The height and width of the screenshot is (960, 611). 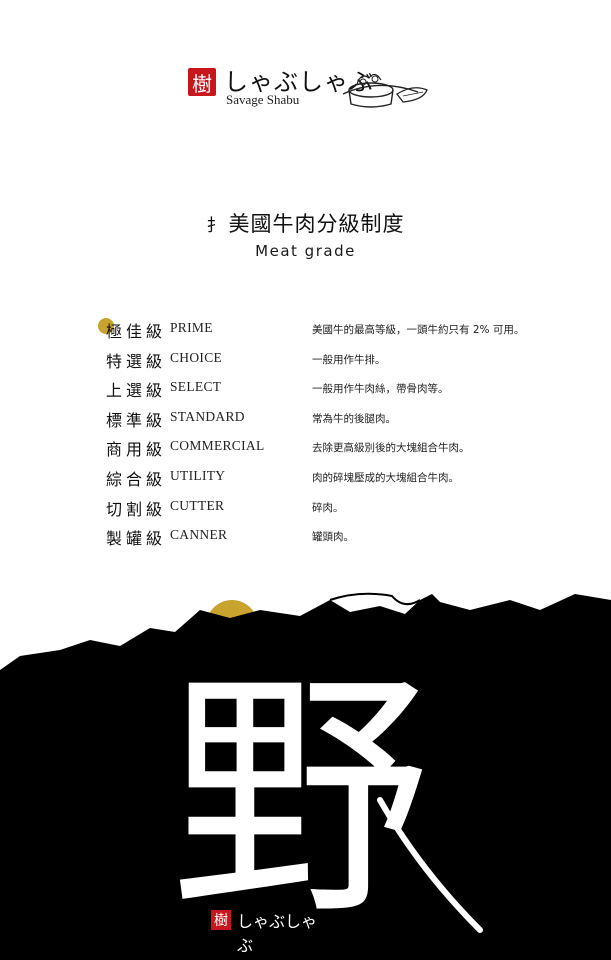 I want to click on title-en: Meat grade, so click(x=305, y=251).